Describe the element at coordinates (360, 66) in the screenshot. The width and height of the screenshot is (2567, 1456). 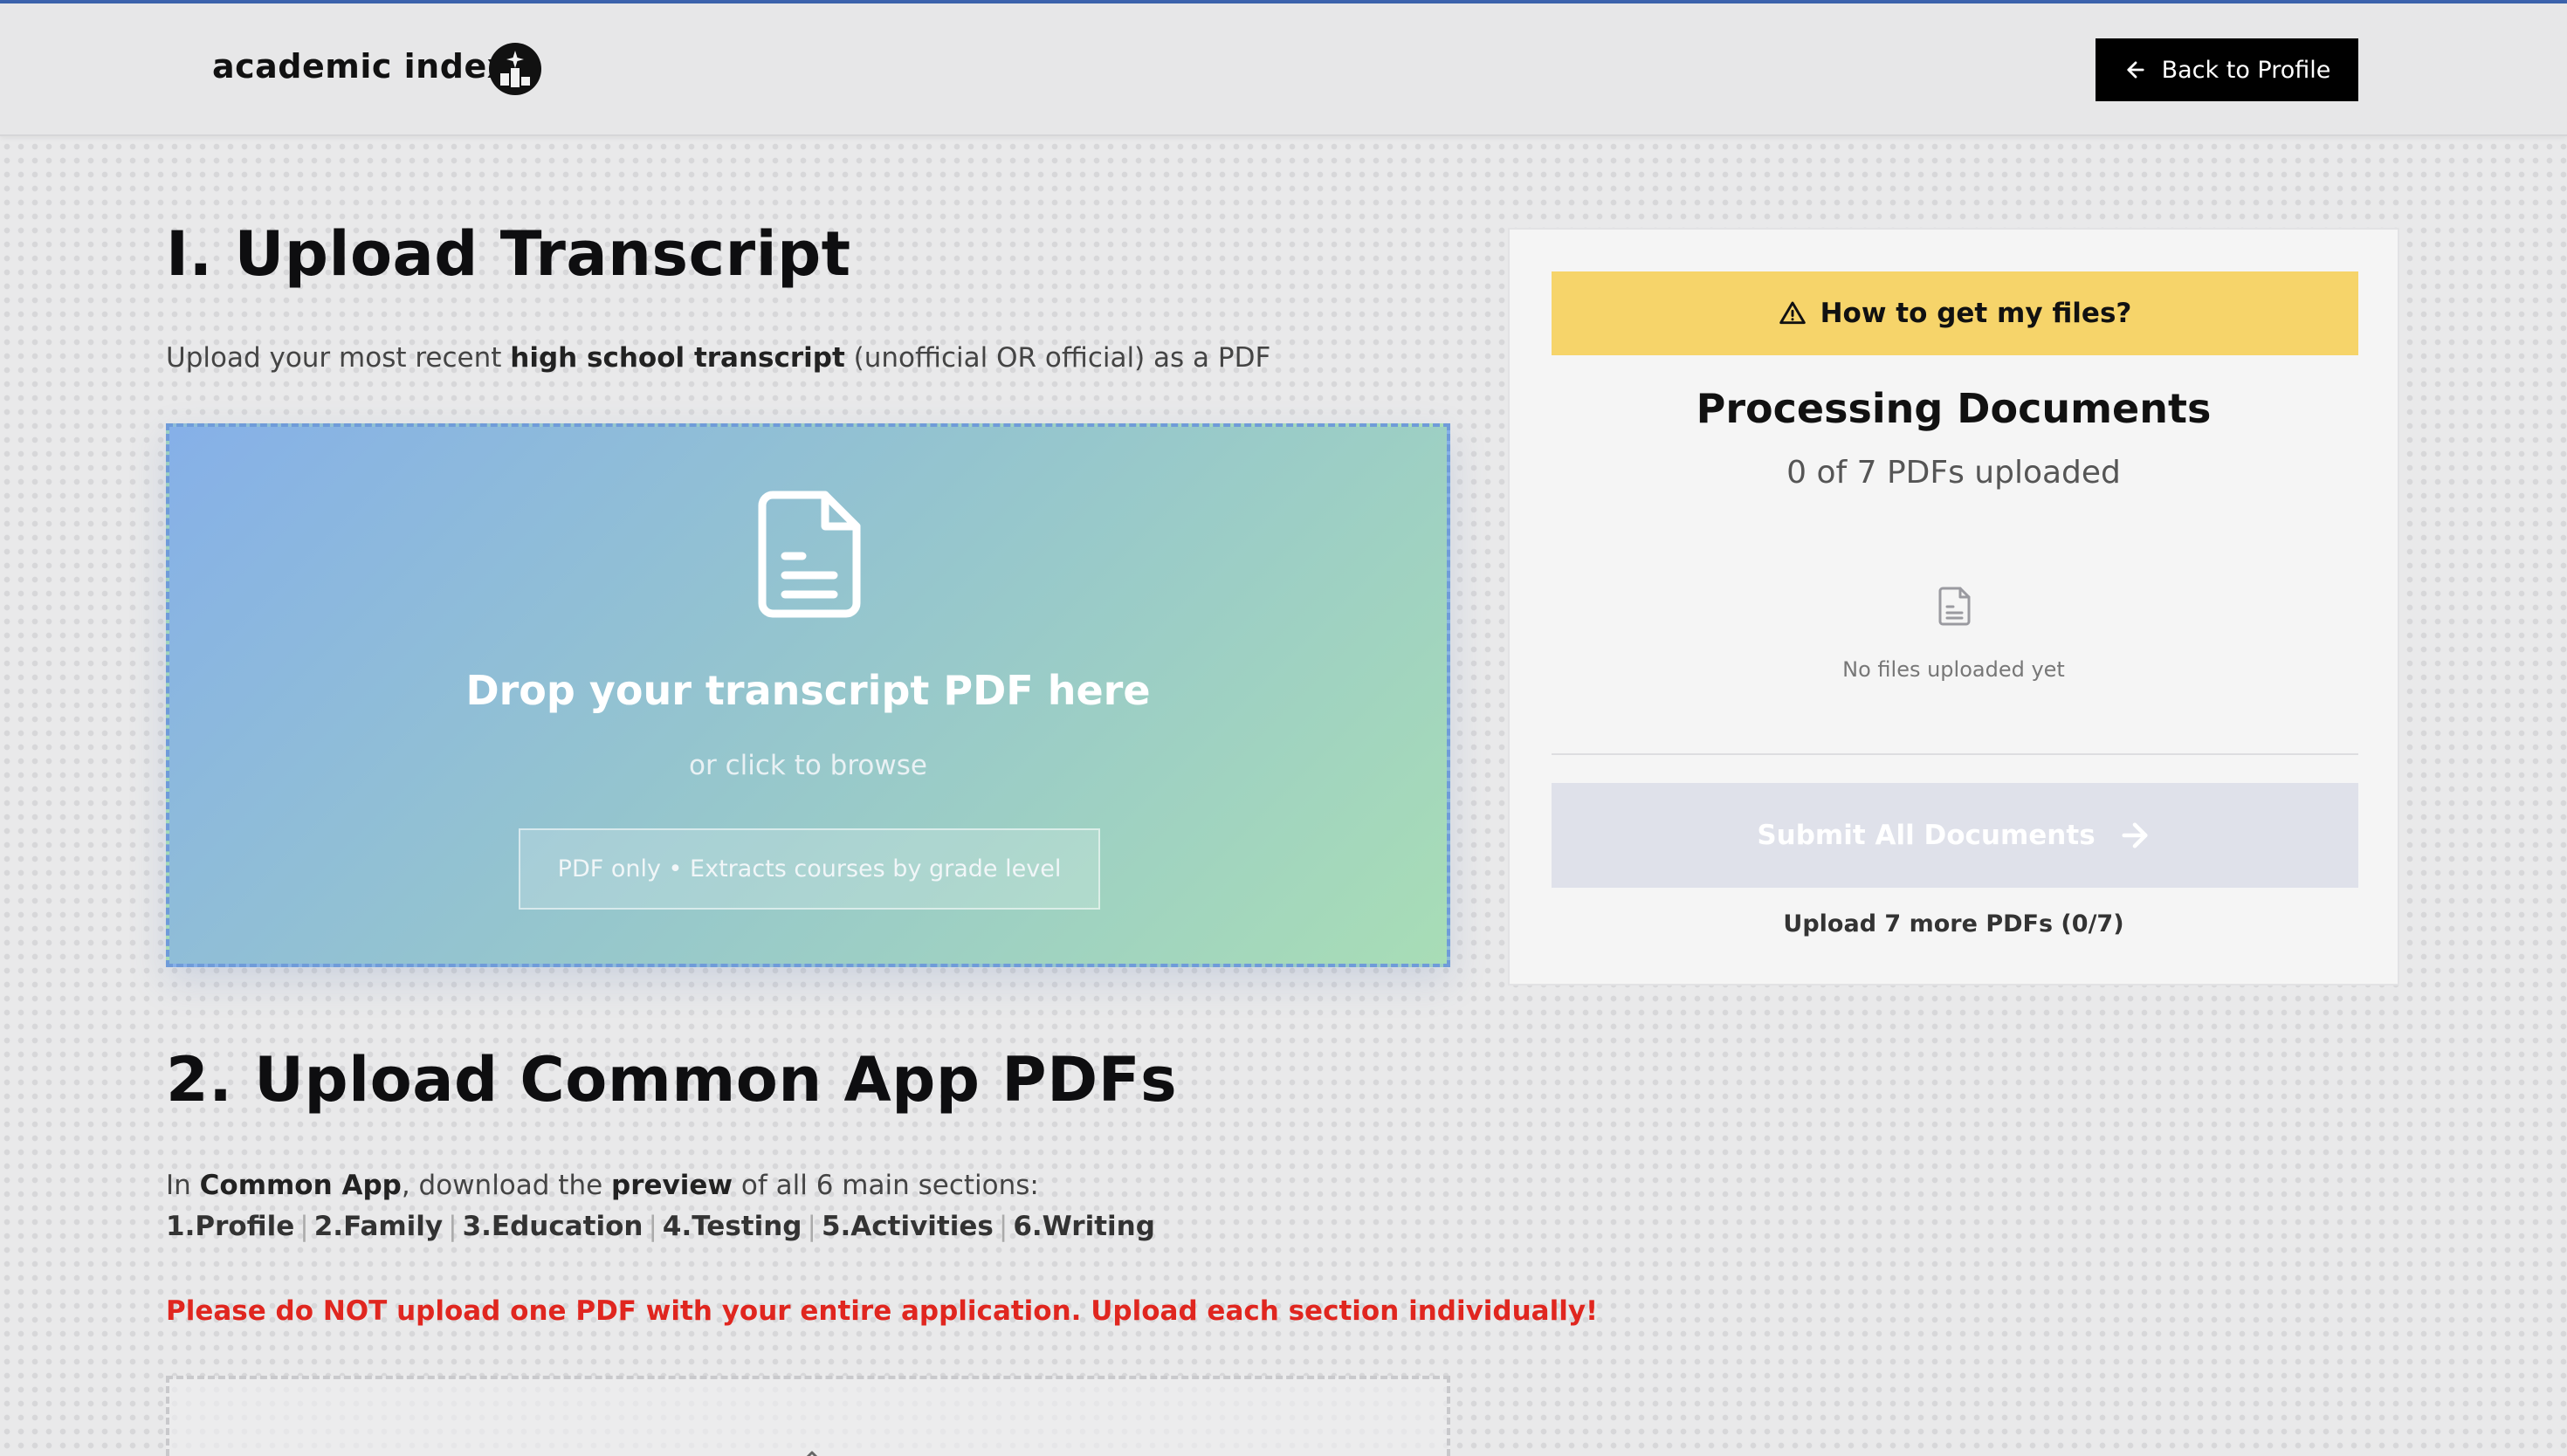
I see `logo-text: academic index` at that location.